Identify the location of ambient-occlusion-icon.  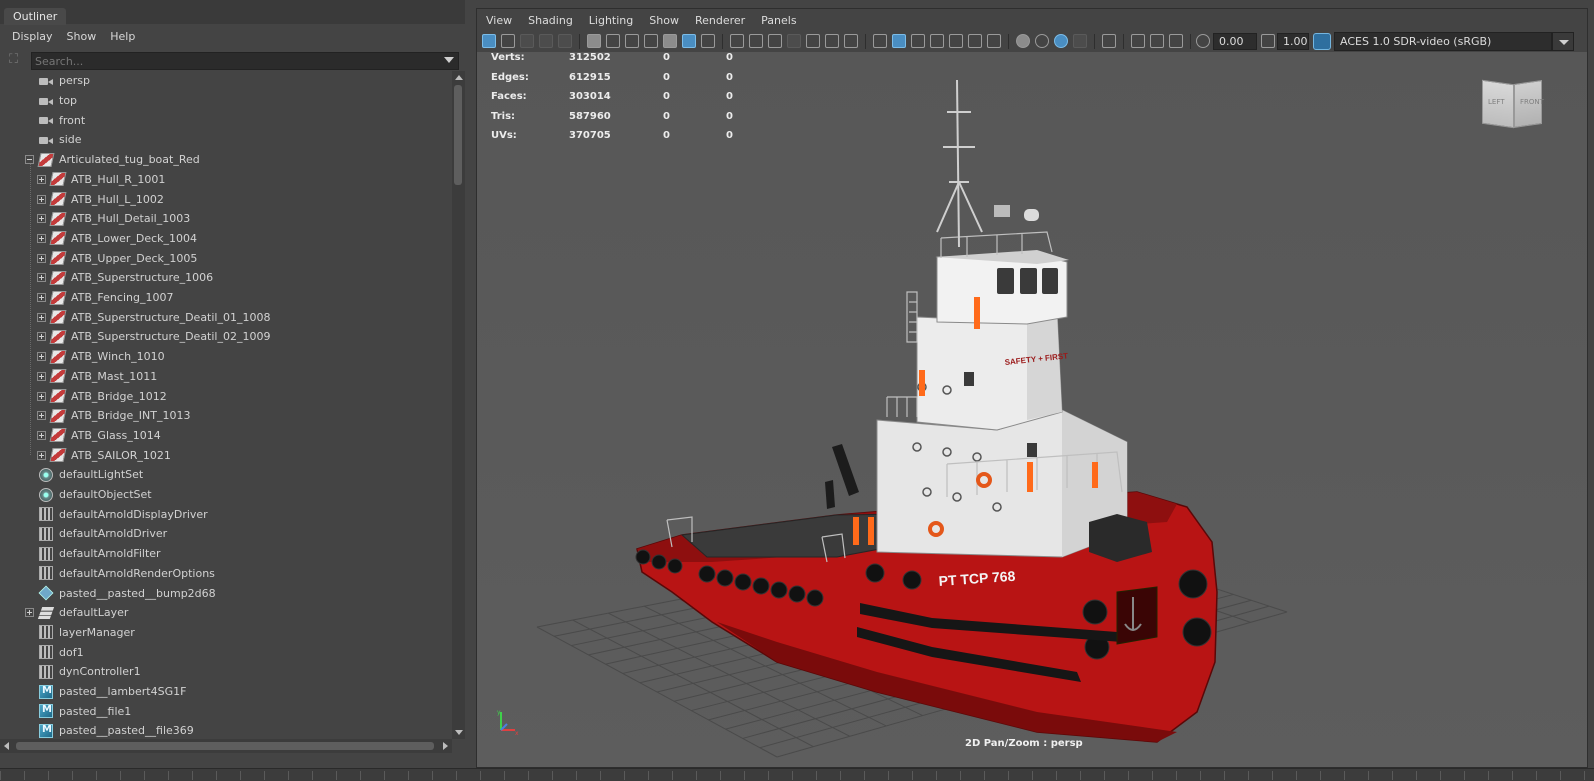
(851, 41).